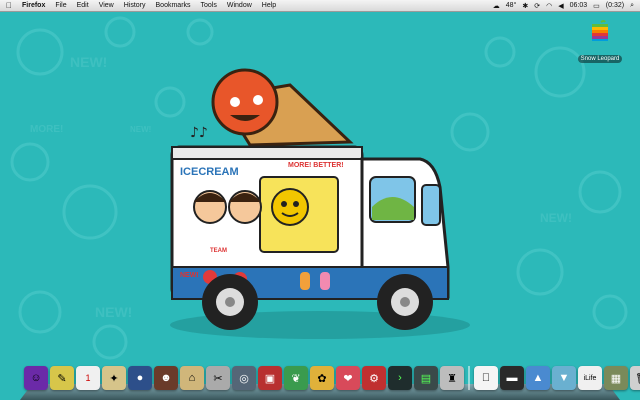  I want to click on menu-window: Window, so click(239, 5).